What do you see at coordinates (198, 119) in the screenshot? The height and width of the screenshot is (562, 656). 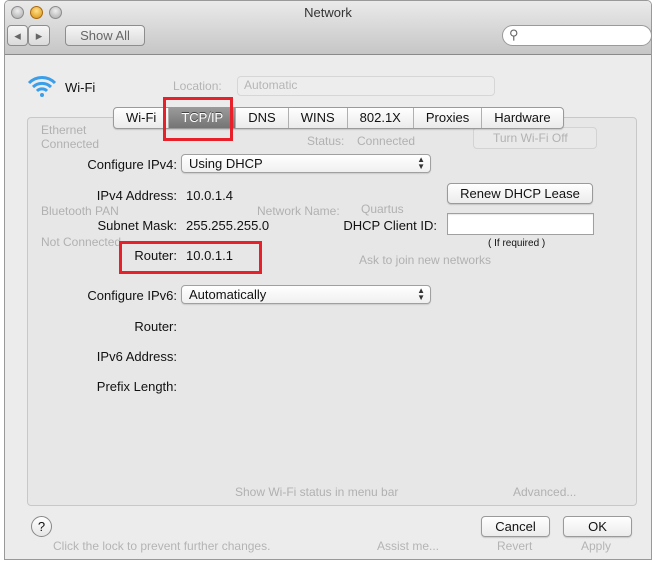 I see `highlight-tcpip` at bounding box center [198, 119].